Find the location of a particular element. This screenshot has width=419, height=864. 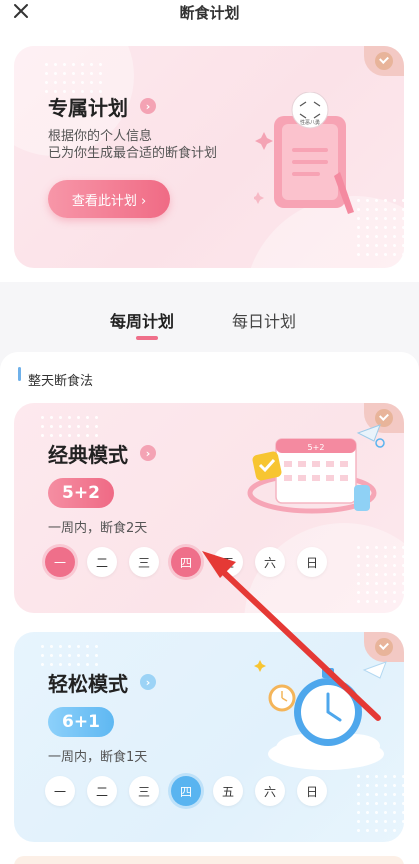

illustration-caption: 性恶八勇 is located at coordinates (310, 122).